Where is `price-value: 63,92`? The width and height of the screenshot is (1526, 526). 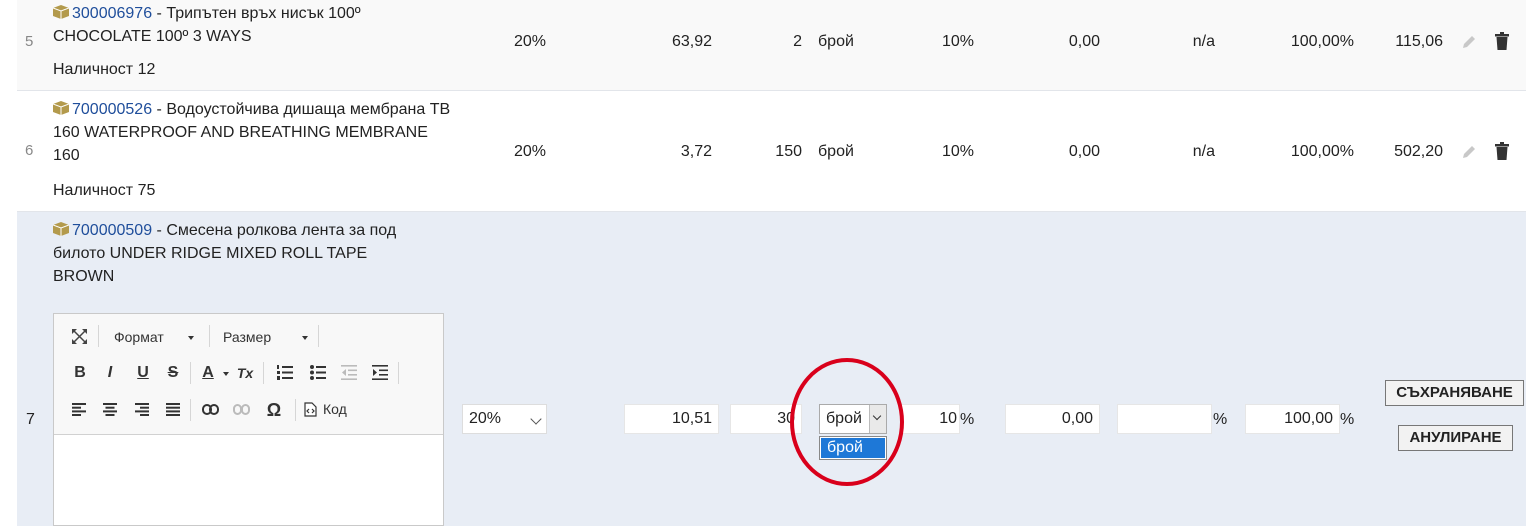 price-value: 63,92 is located at coordinates (691, 41).